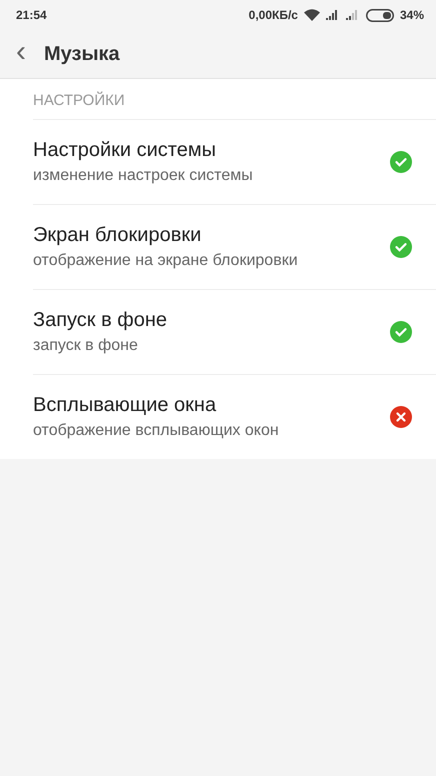 Image resolution: width=436 pixels, height=776 pixels. Describe the element at coordinates (125, 405) in the screenshot. I see `permission-title: Всплывающие окна` at that location.